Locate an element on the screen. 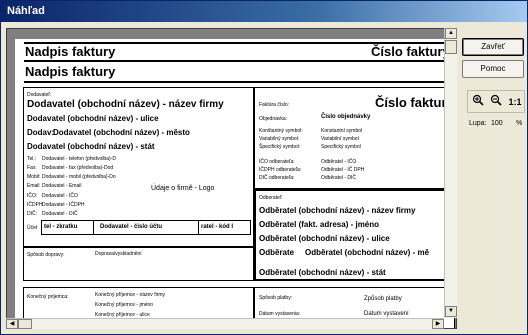 This screenshot has height=335, width=528. ico-value: Dodavatel - IČO is located at coordinates (60, 196).